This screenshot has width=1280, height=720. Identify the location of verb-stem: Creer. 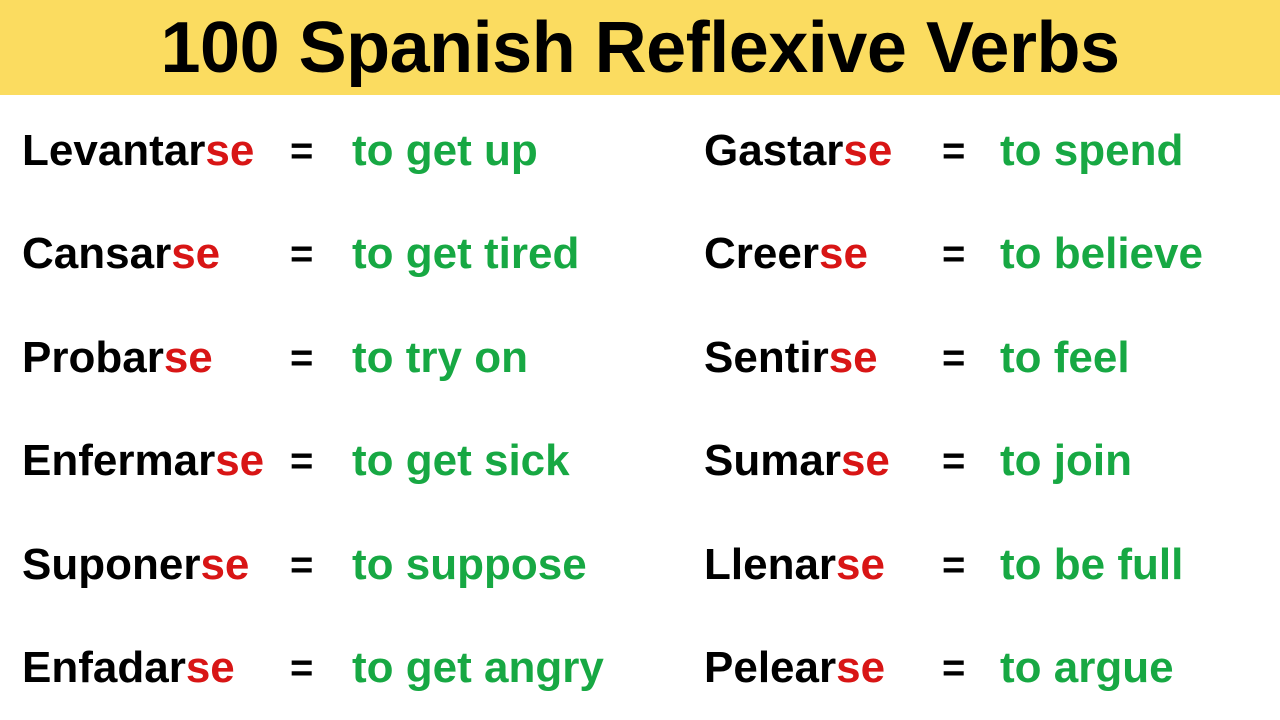
(761, 254).